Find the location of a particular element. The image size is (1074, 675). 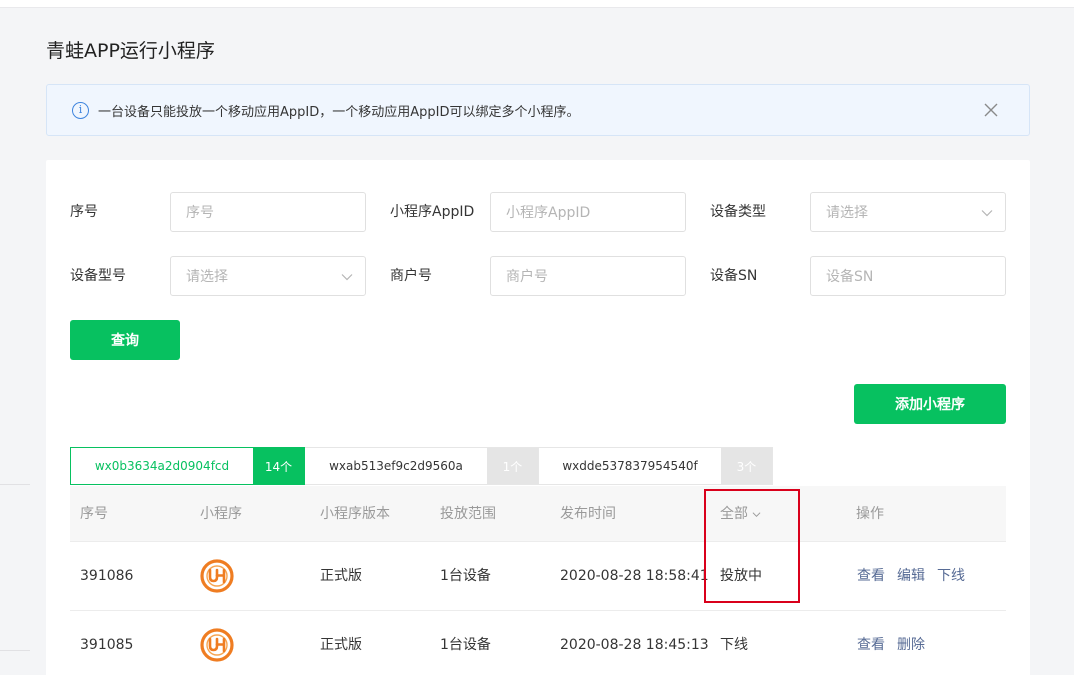

device-type-placeholder: 请选择 is located at coordinates (847, 213).